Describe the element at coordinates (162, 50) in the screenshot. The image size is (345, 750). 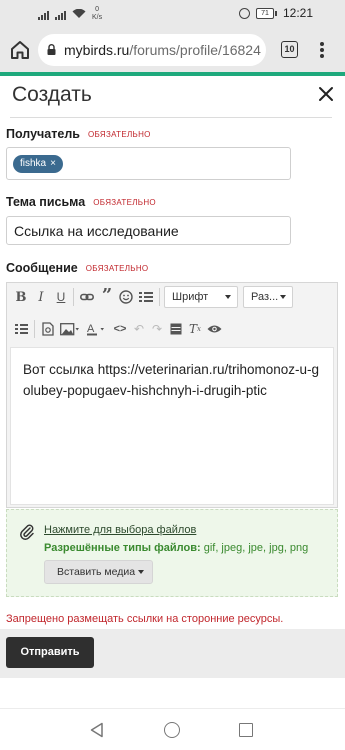
I see `url-text: mybirds.ru/forums/profile/16824` at that location.